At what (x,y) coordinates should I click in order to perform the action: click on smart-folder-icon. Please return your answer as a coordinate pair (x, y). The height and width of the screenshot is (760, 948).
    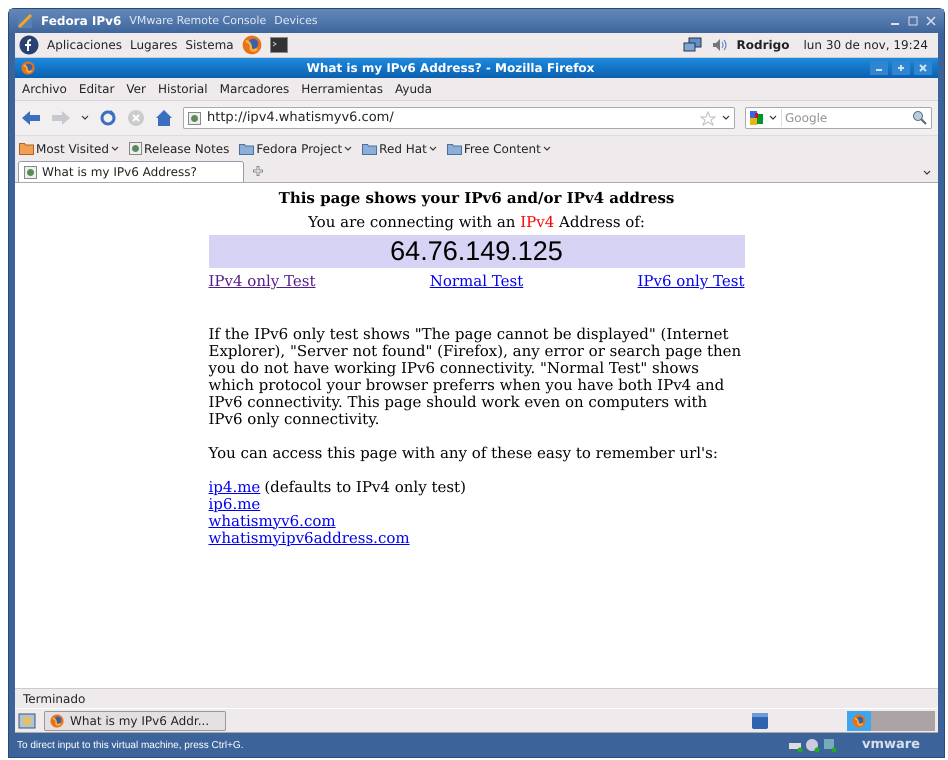
    Looking at the image, I should click on (26, 148).